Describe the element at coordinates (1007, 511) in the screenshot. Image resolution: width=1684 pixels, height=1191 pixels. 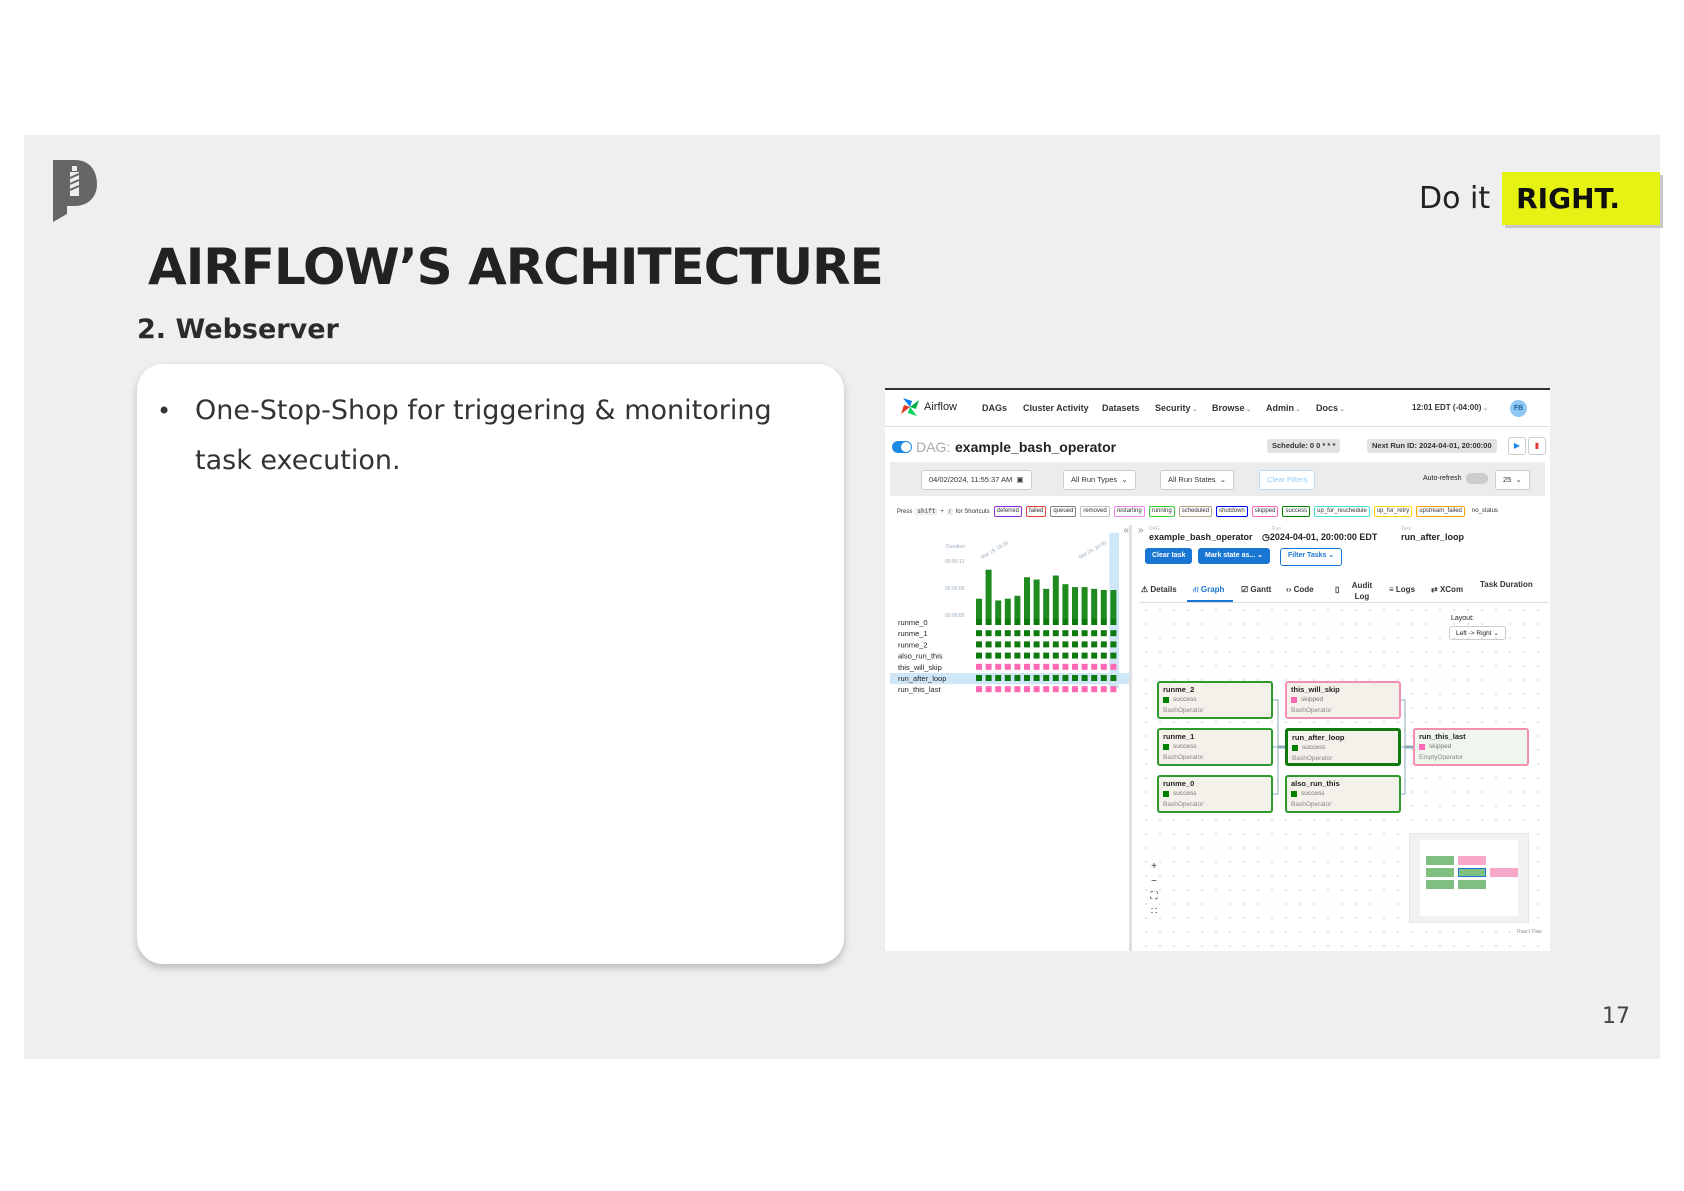
I see `state-legend-item: deferred` at that location.